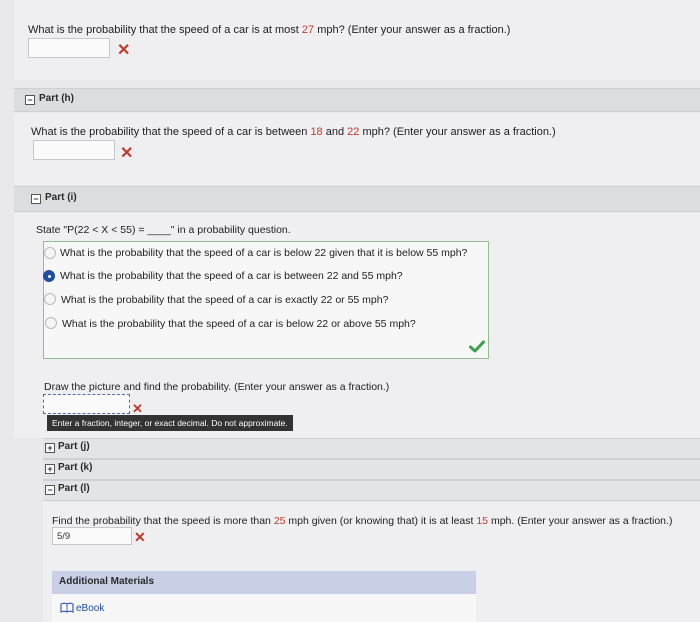  Describe the element at coordinates (264, 608) in the screenshot. I see `additional-materials-body` at that location.